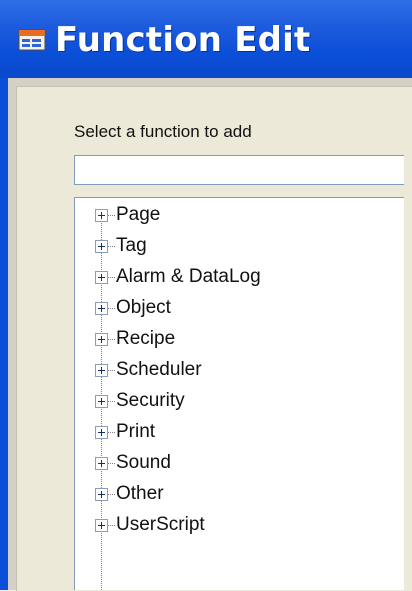  I want to click on tree-node-page: Page, so click(240, 215).